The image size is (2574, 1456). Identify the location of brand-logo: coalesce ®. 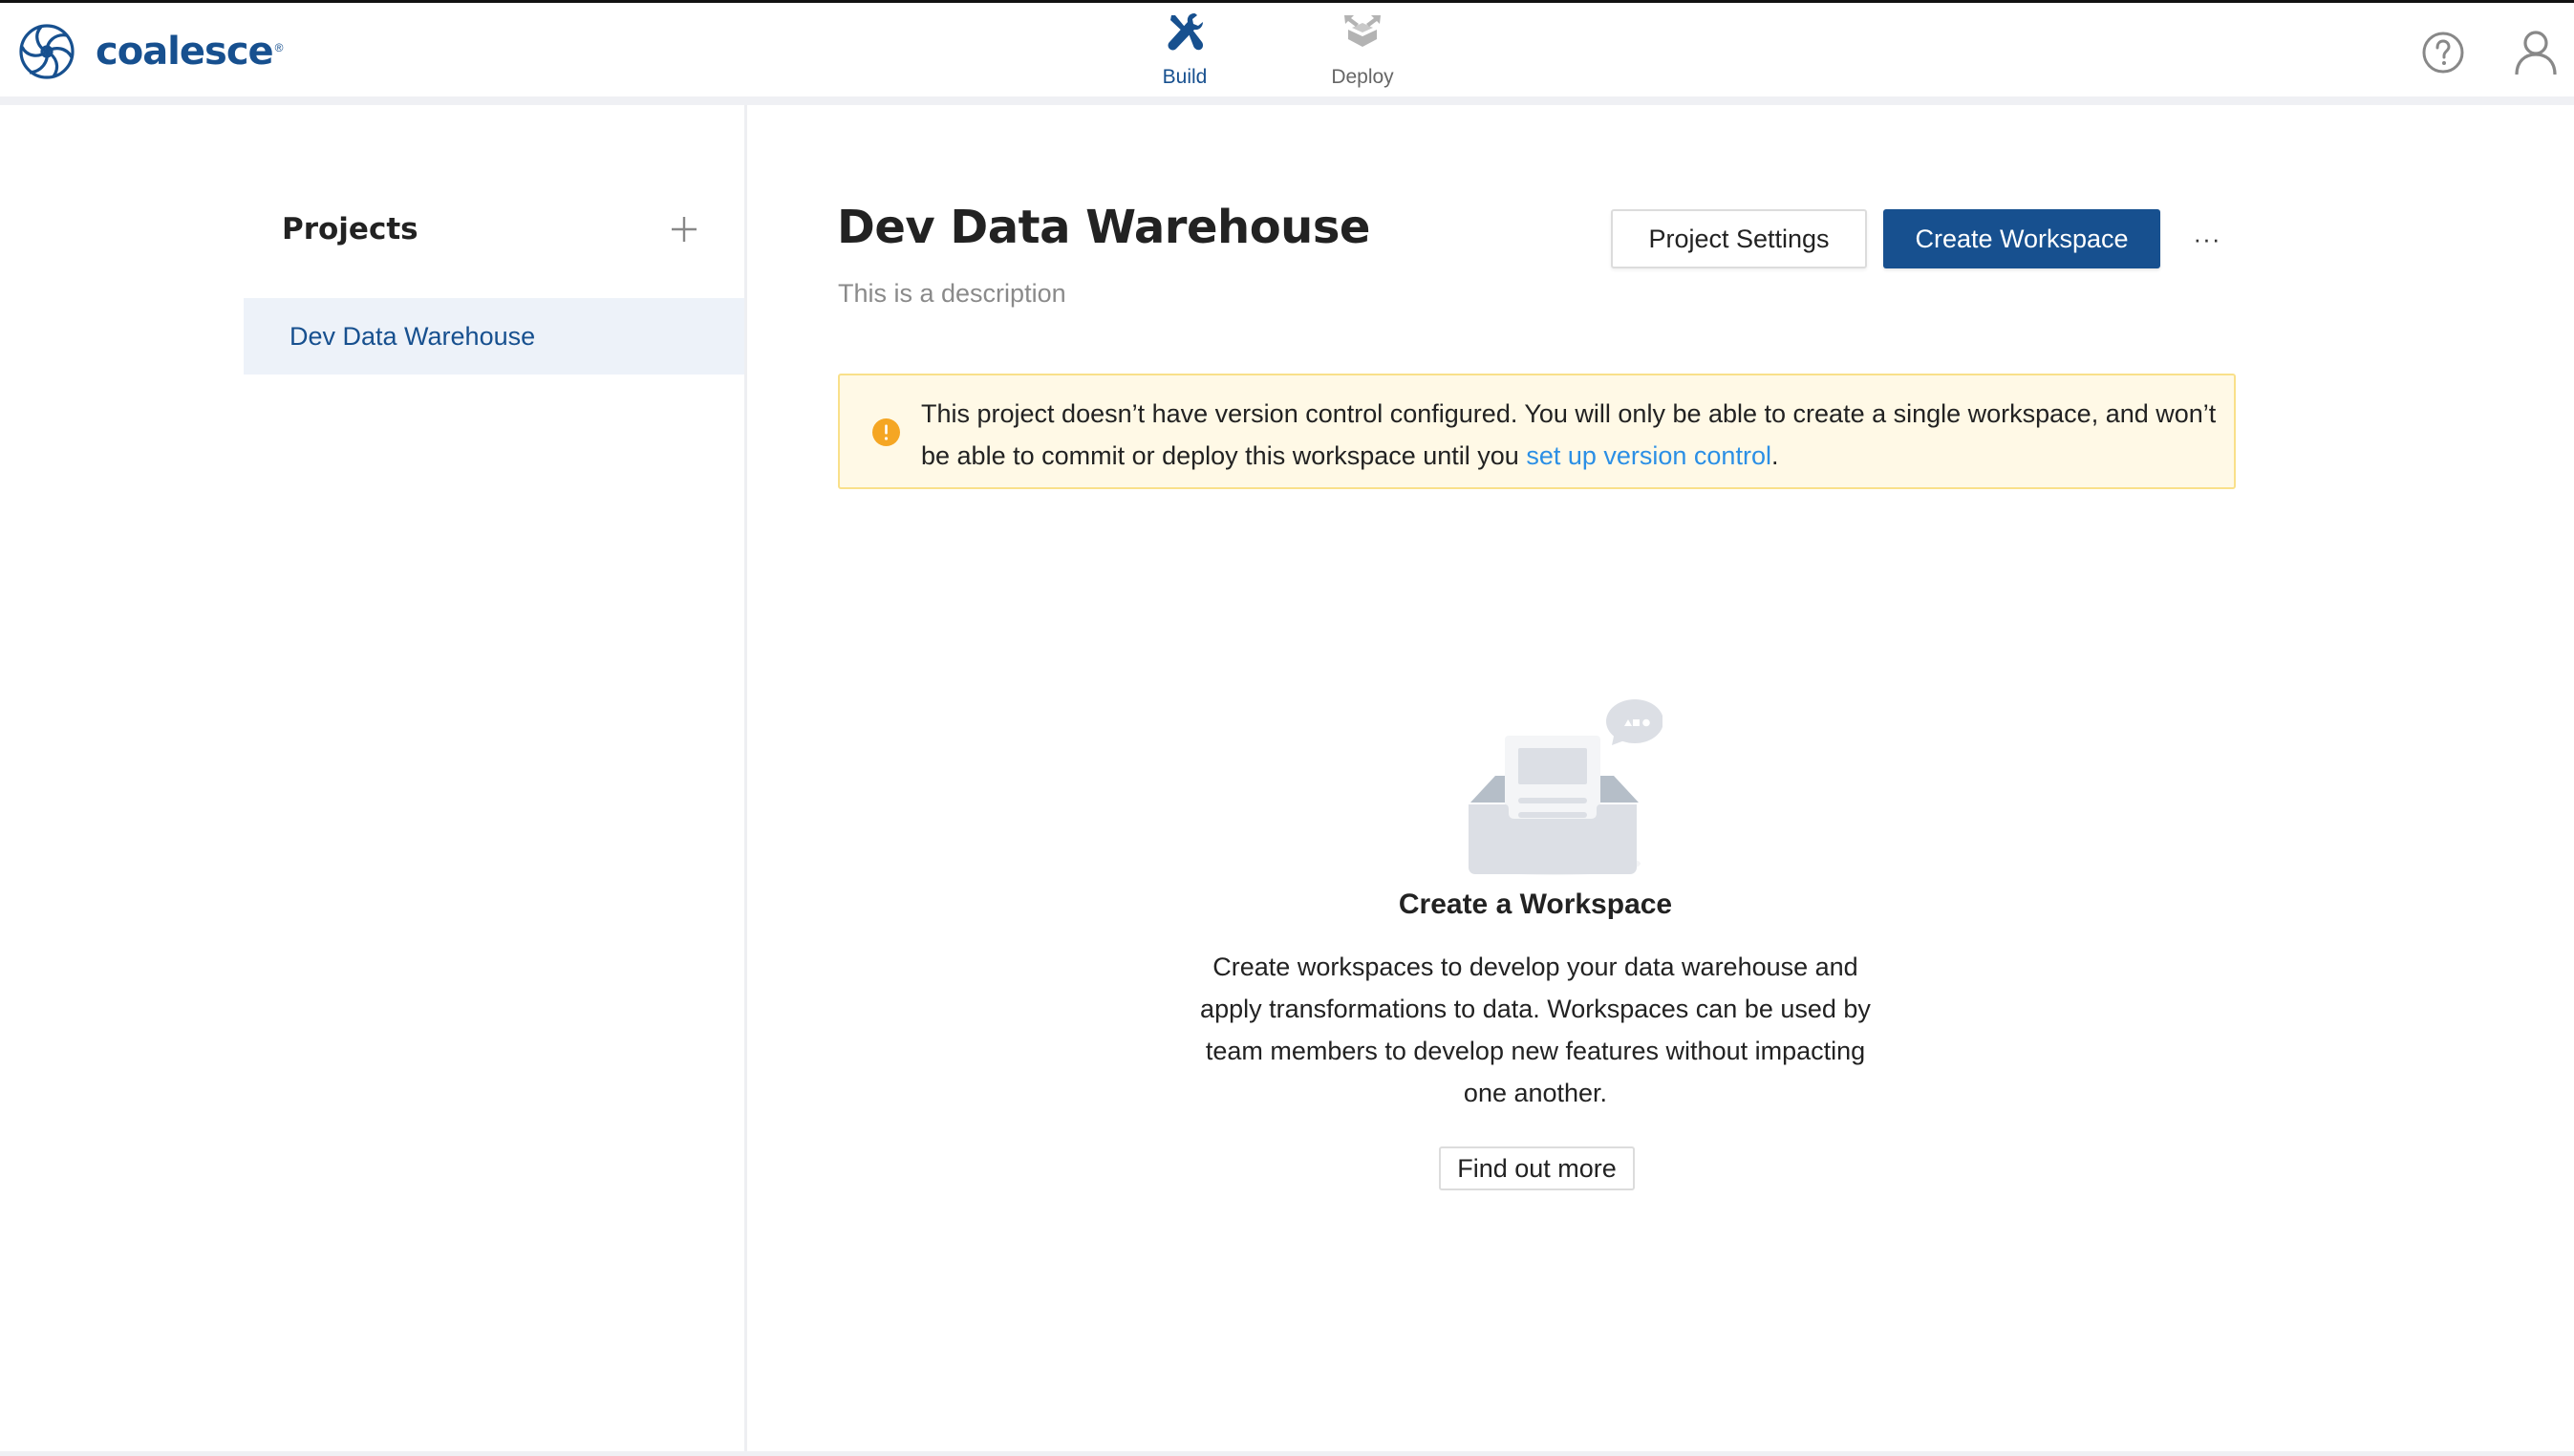
(150, 51).